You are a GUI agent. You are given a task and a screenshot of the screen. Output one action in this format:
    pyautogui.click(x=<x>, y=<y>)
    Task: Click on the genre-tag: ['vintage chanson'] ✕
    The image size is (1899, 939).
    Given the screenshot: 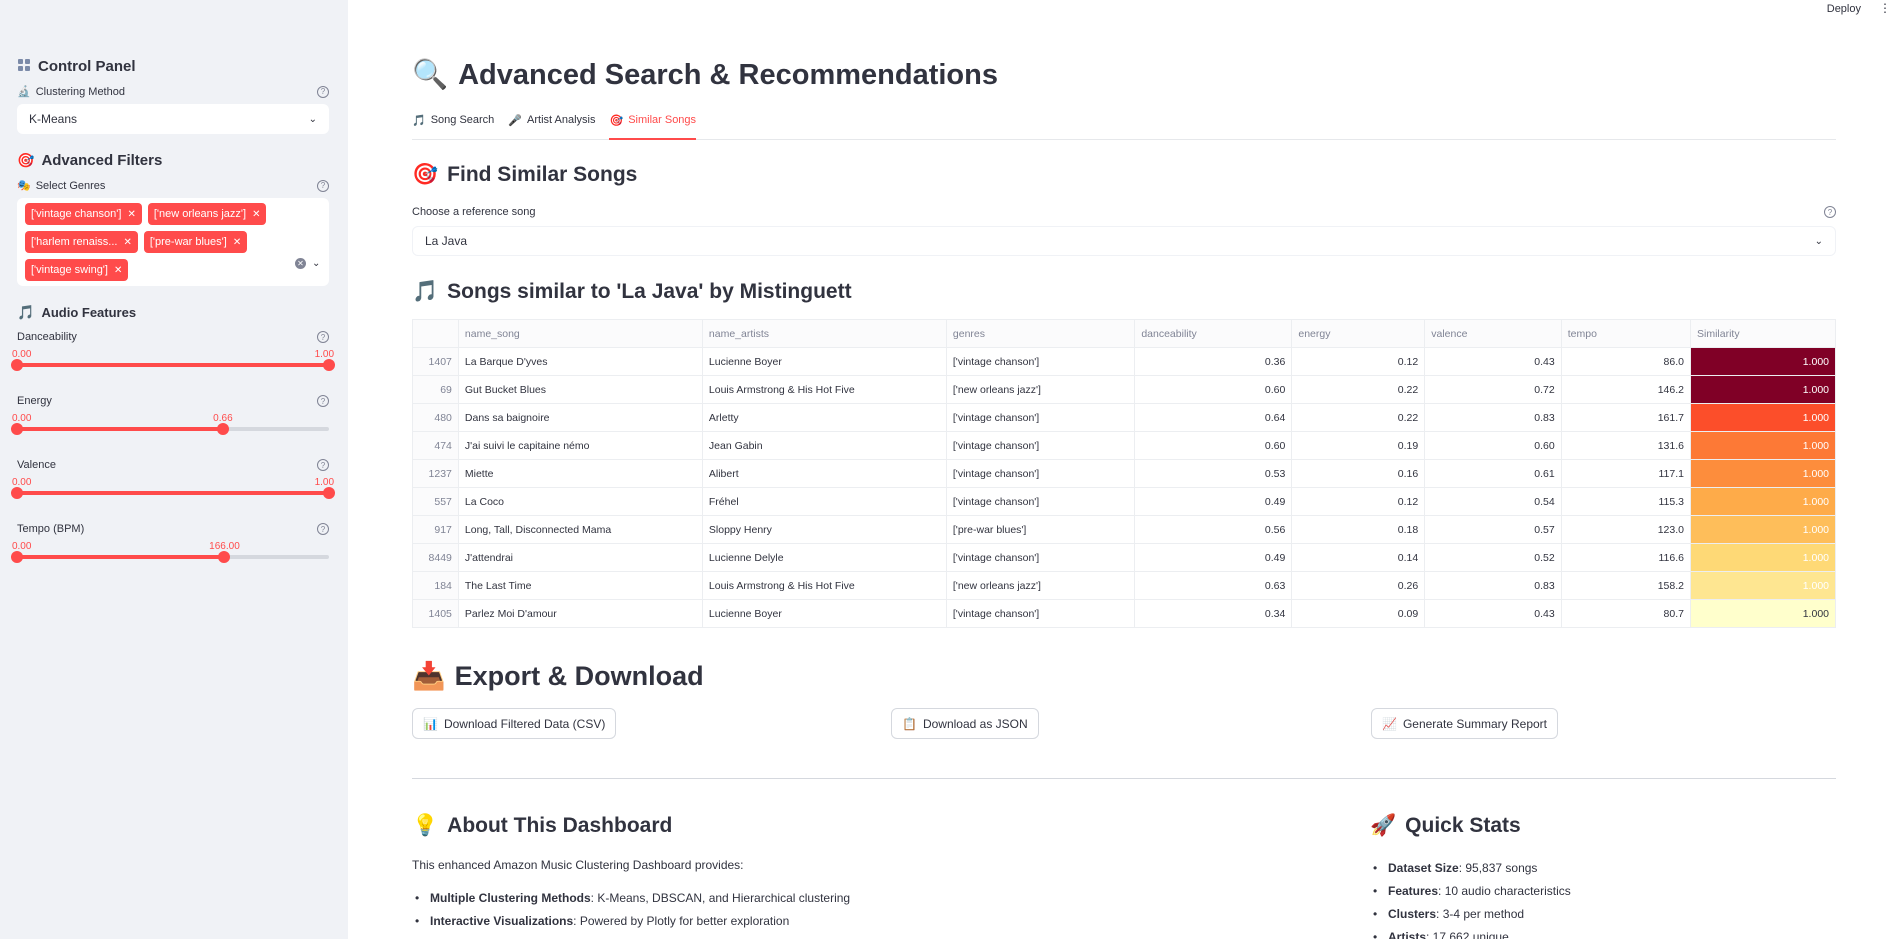 What is the action you would take?
    pyautogui.click(x=83, y=214)
    